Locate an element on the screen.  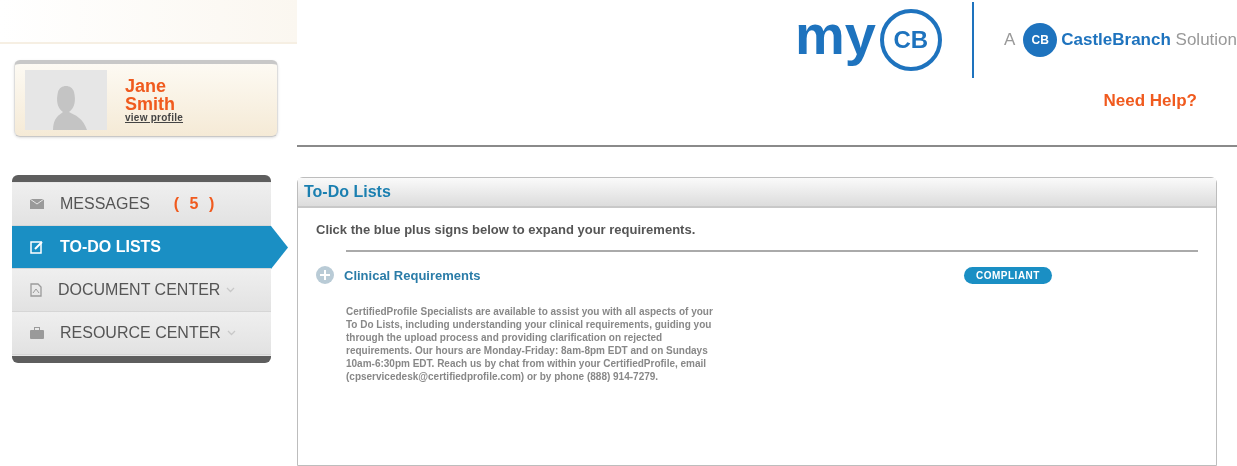
nav-item: DOCUMENT CENTER is located at coordinates (141, 290).